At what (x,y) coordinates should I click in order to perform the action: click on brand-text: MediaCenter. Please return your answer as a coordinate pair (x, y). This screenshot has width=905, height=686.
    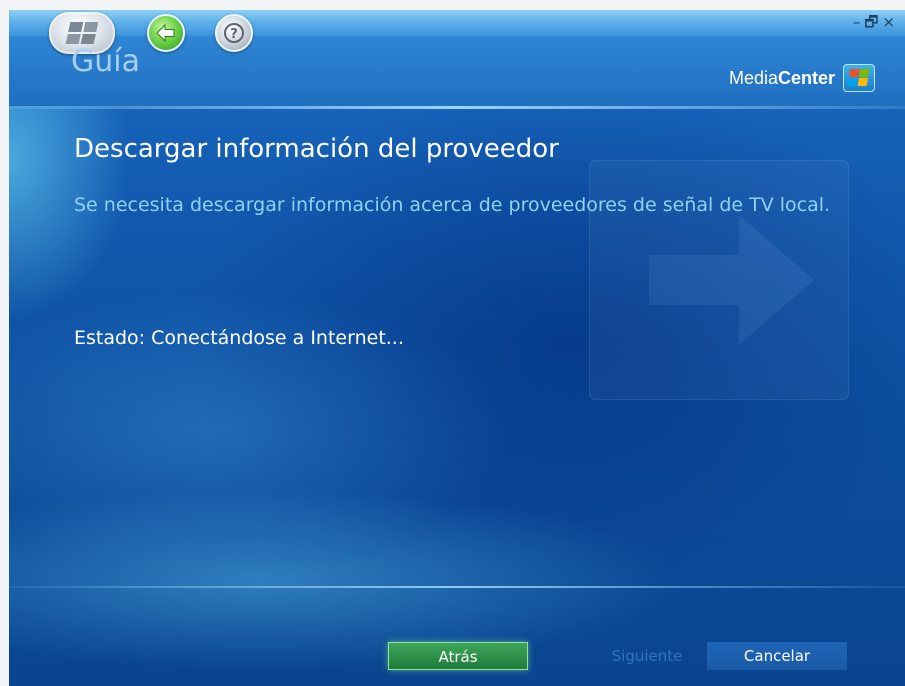
    Looking at the image, I should click on (782, 78).